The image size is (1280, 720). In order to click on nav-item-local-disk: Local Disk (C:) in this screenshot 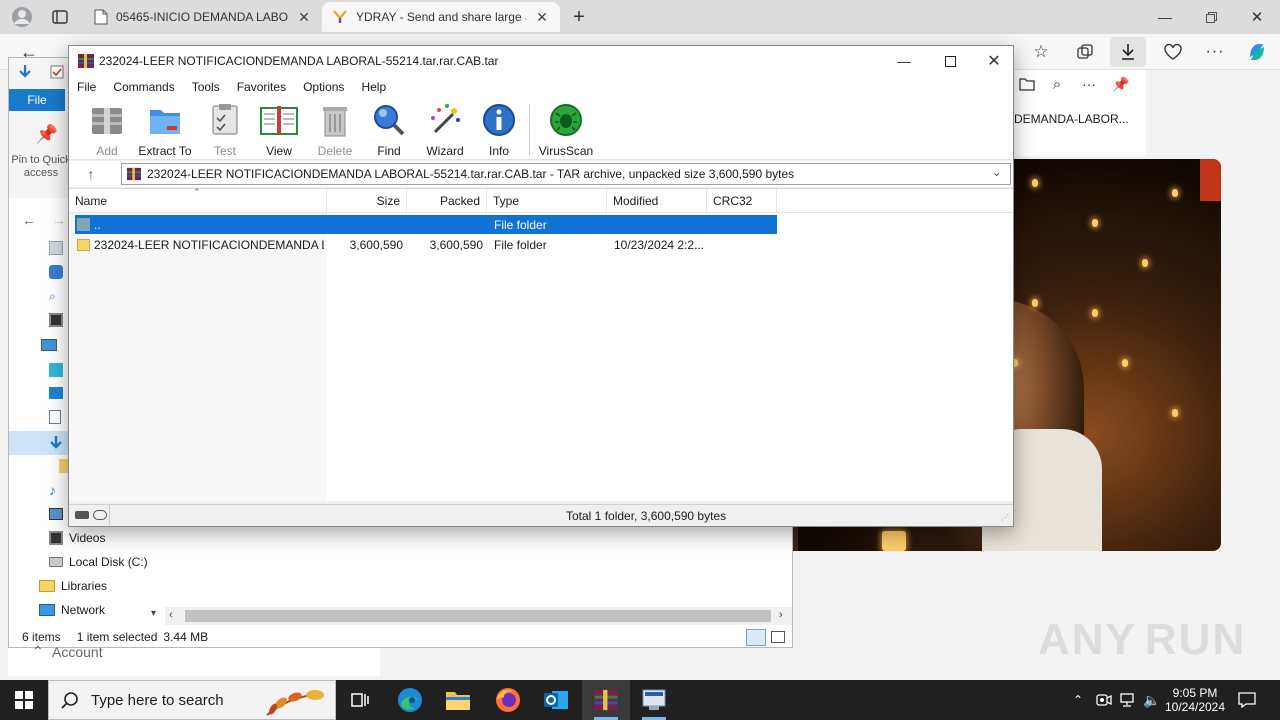, I will do `click(93, 562)`.